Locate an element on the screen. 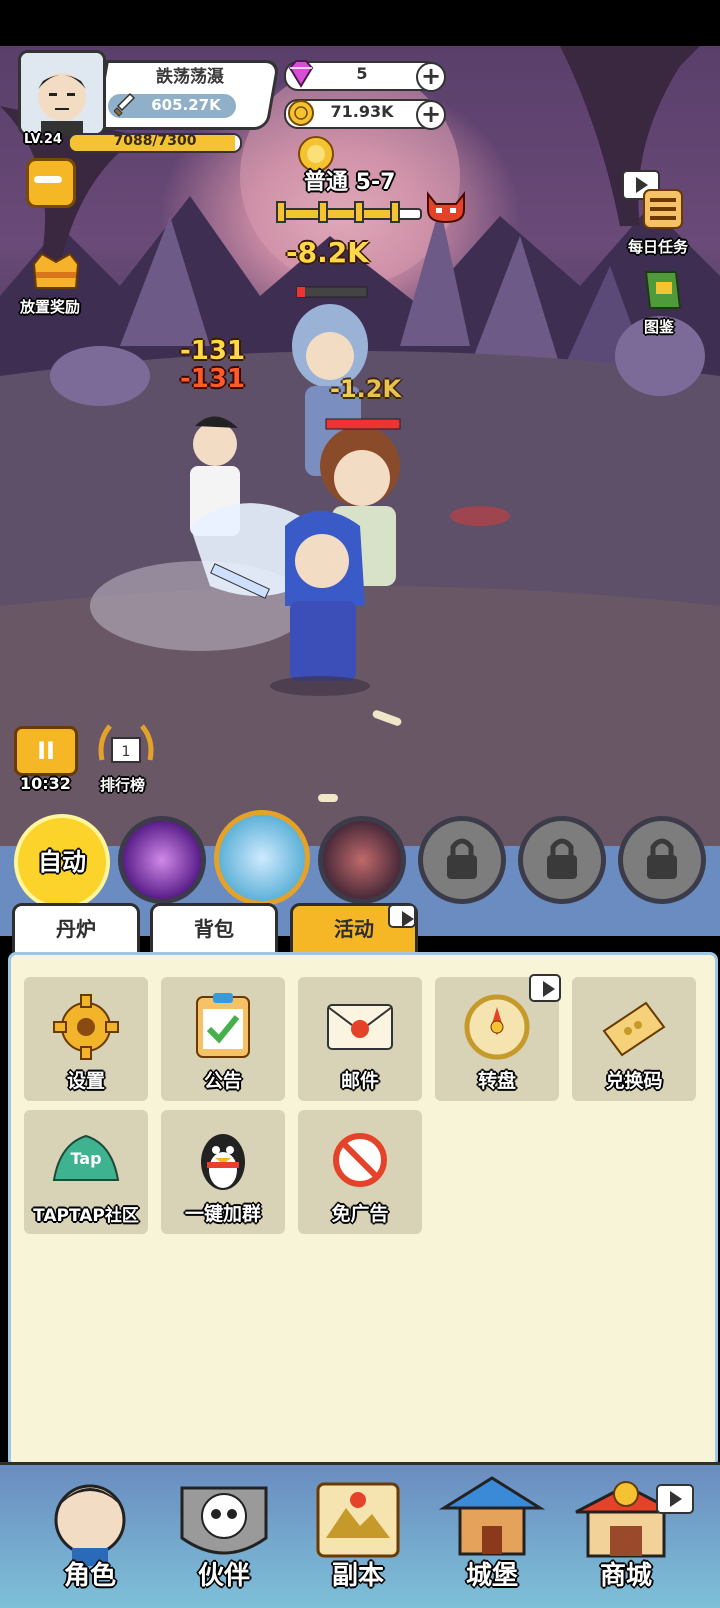 This screenshot has height=1608, width=720. damage-number: -1.2K is located at coordinates (366, 389).